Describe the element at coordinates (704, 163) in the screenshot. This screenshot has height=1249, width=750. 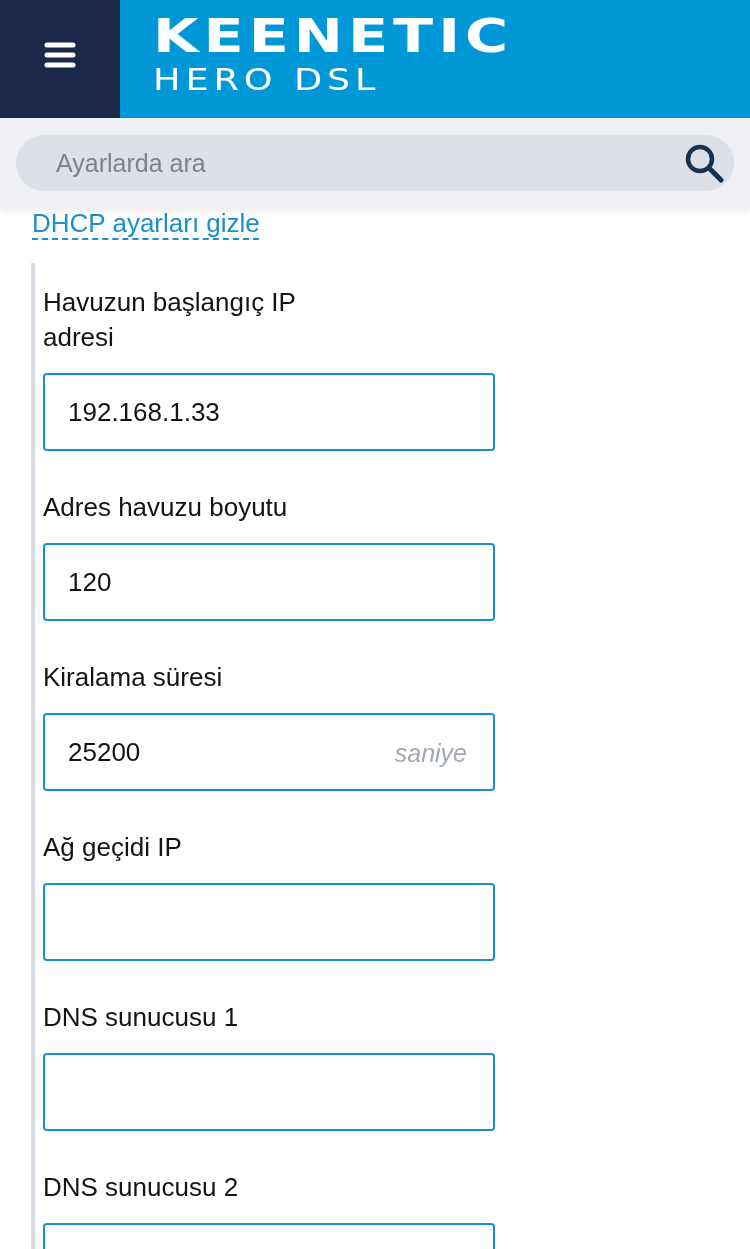
I see `search-icon` at that location.